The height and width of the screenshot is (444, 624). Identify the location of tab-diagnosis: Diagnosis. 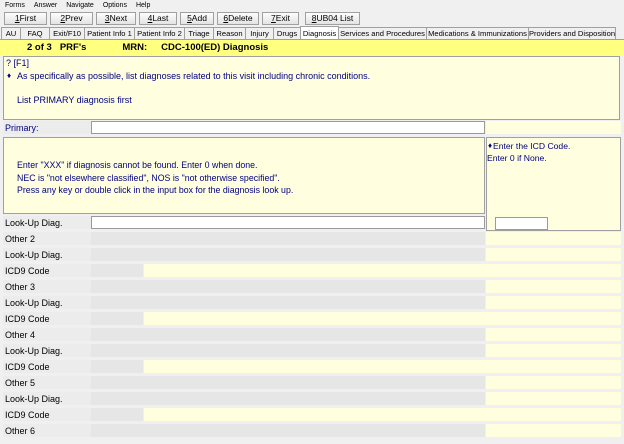
(319, 32).